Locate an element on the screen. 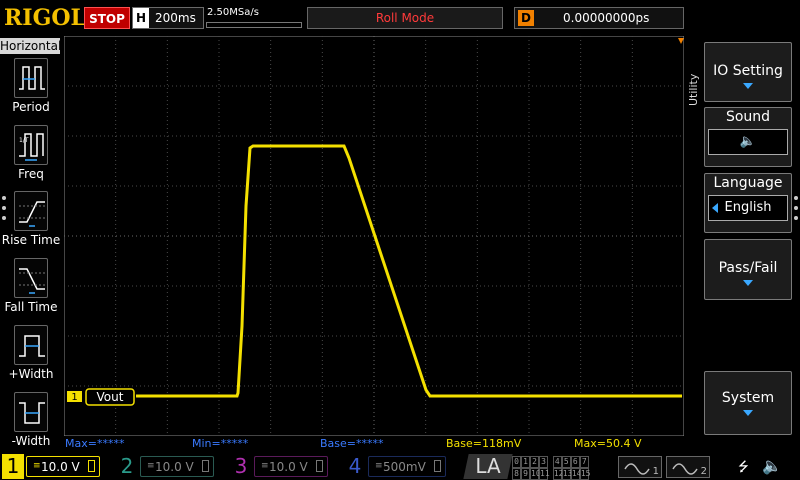 This screenshot has height=480, width=800. channel-3-scale: 10.0 V is located at coordinates (288, 467).